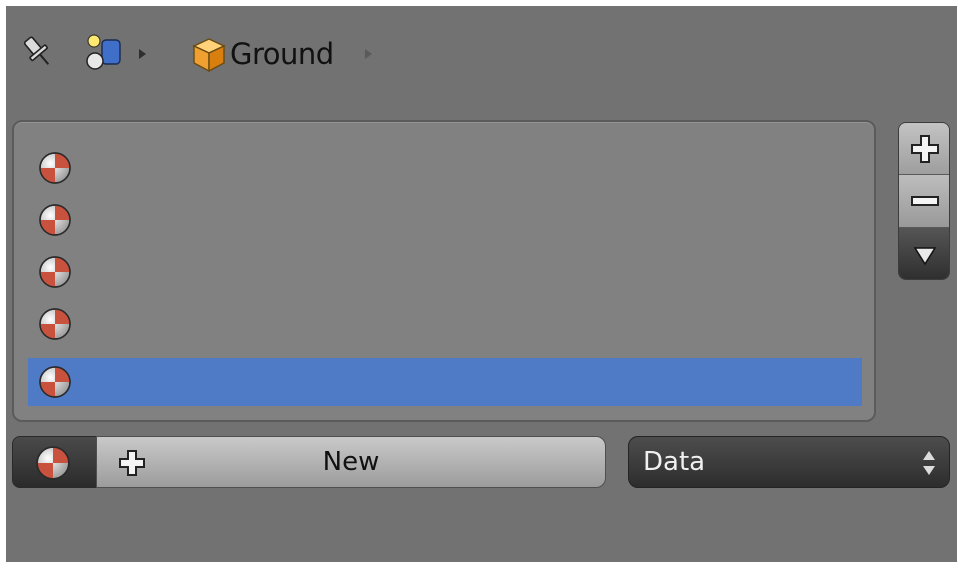  I want to click on add-slot-button, so click(924, 149).